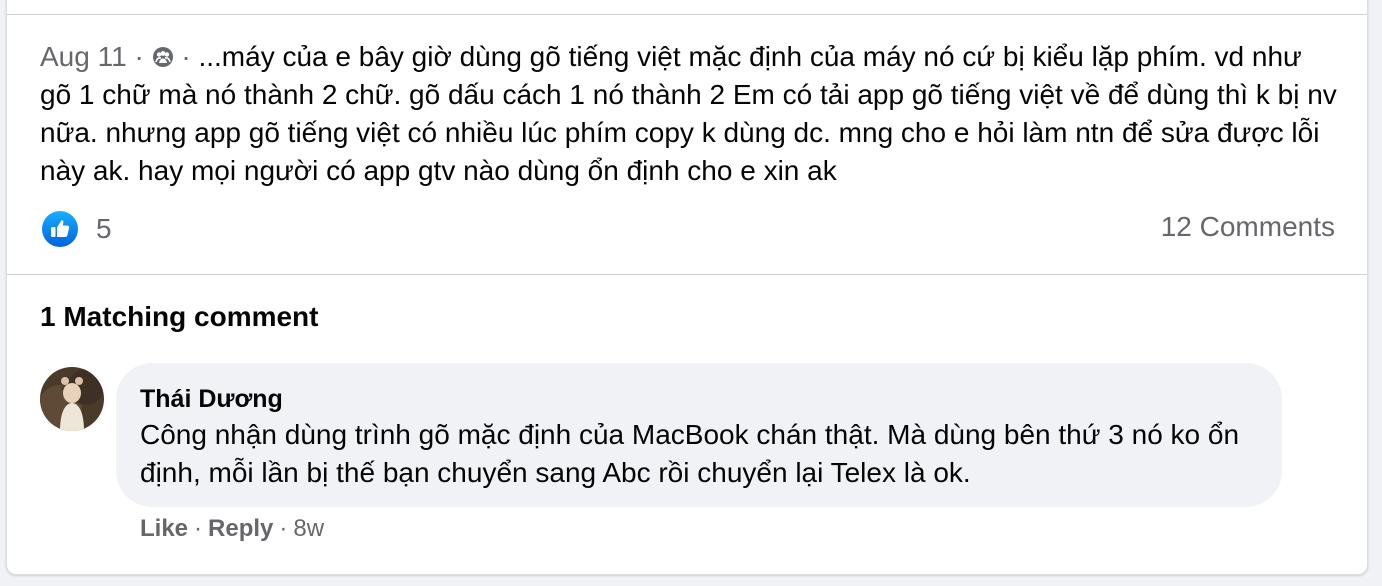 The height and width of the screenshot is (586, 1382). I want to click on top-divider, so click(687, 14).